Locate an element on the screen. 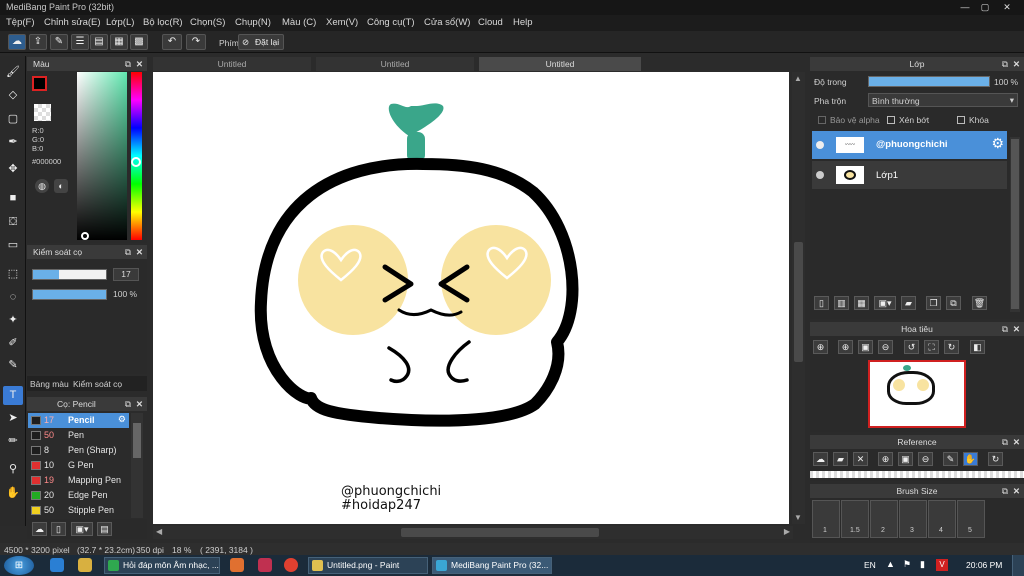  brush-tool-icon: 🖌 is located at coordinates (13, 72).